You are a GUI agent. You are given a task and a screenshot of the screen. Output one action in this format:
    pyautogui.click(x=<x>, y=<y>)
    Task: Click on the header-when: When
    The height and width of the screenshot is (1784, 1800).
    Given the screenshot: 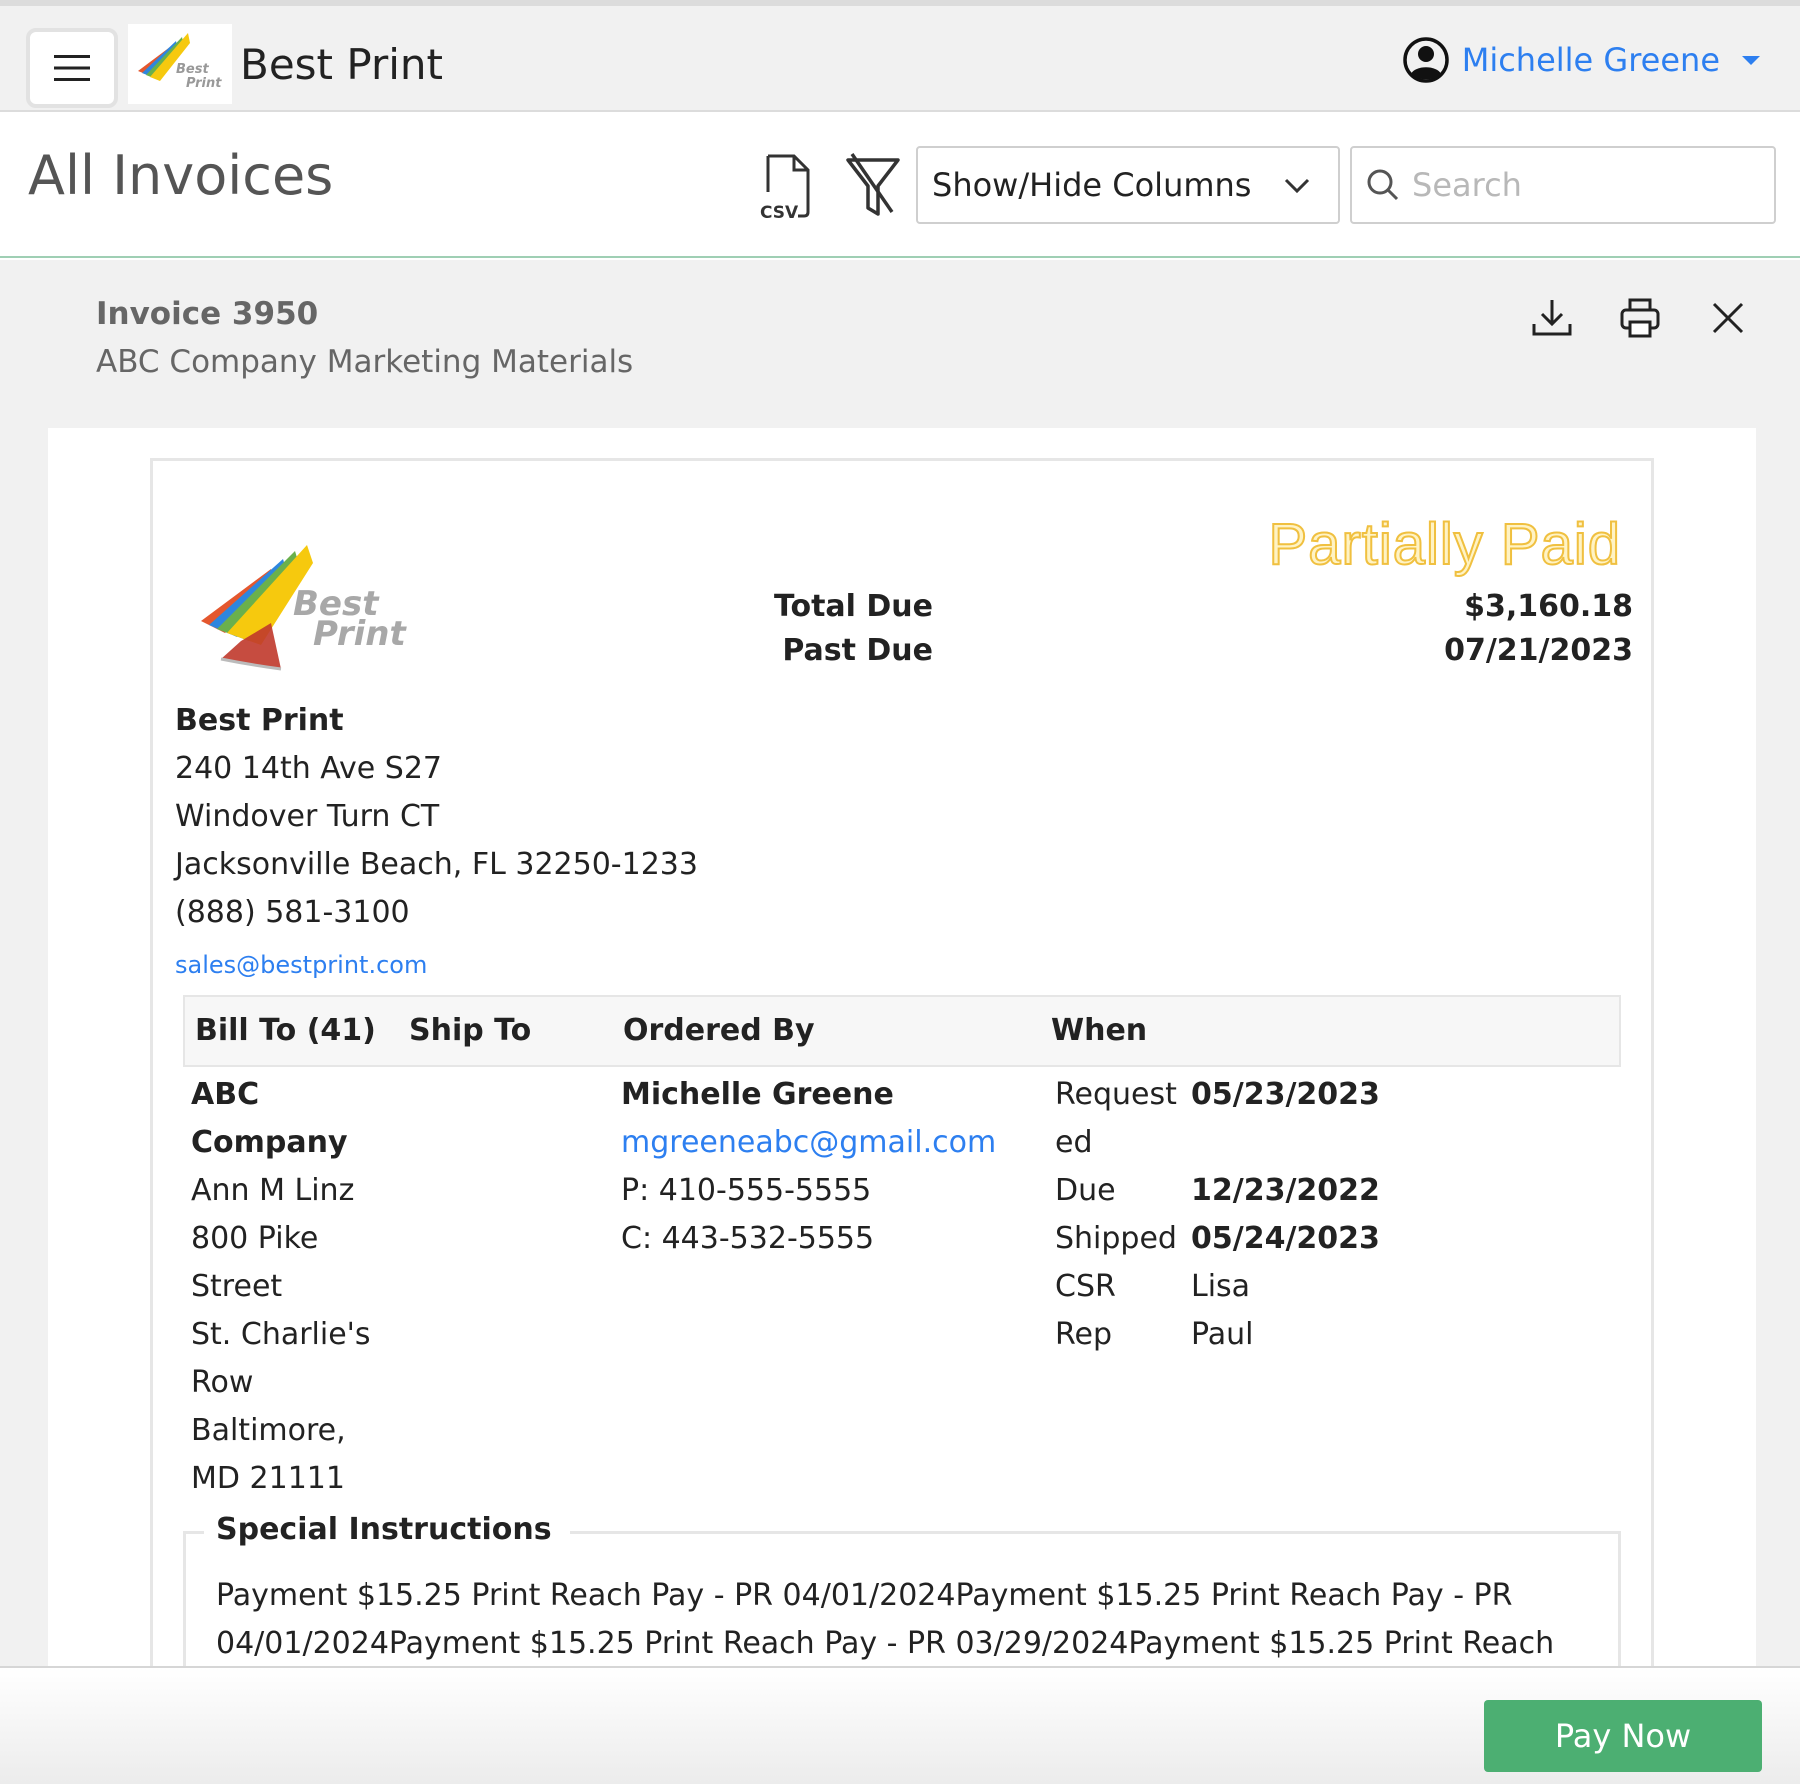 What is the action you would take?
    pyautogui.click(x=1099, y=1030)
    